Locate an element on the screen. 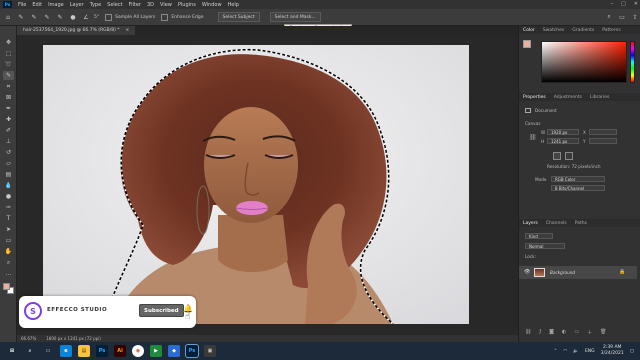 This screenshot has height=360, width=640. height-input: 1241 px is located at coordinates (563, 141).